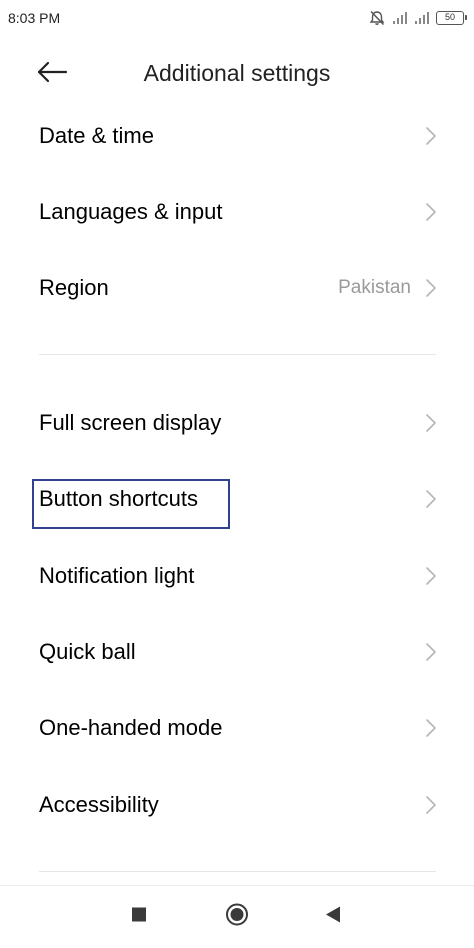 The image size is (474, 948). What do you see at coordinates (237, 136) in the screenshot?
I see `setting-date-time: Date & time` at bounding box center [237, 136].